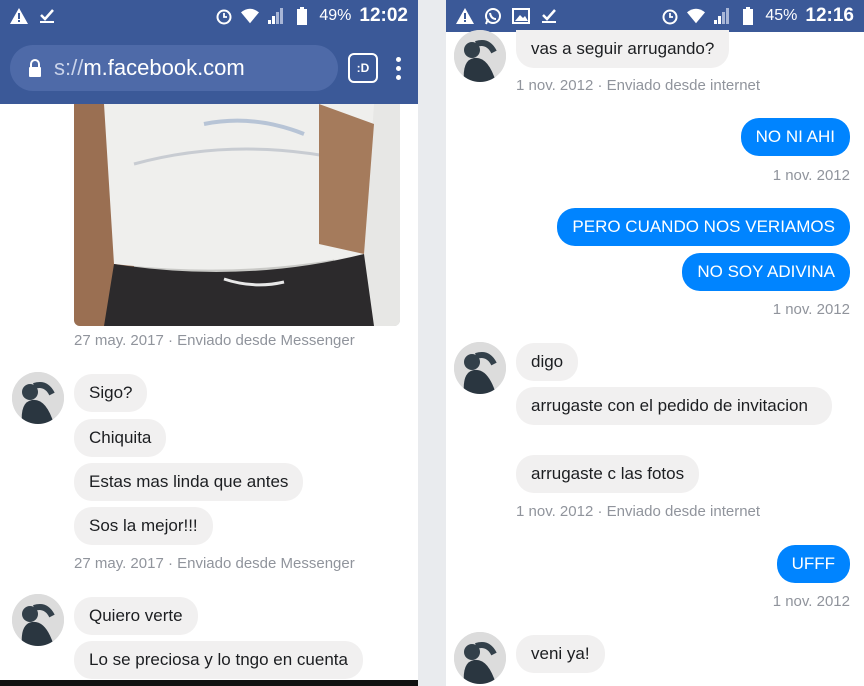 This screenshot has width=864, height=686. I want to click on message-bubble: veni ya!, so click(560, 654).